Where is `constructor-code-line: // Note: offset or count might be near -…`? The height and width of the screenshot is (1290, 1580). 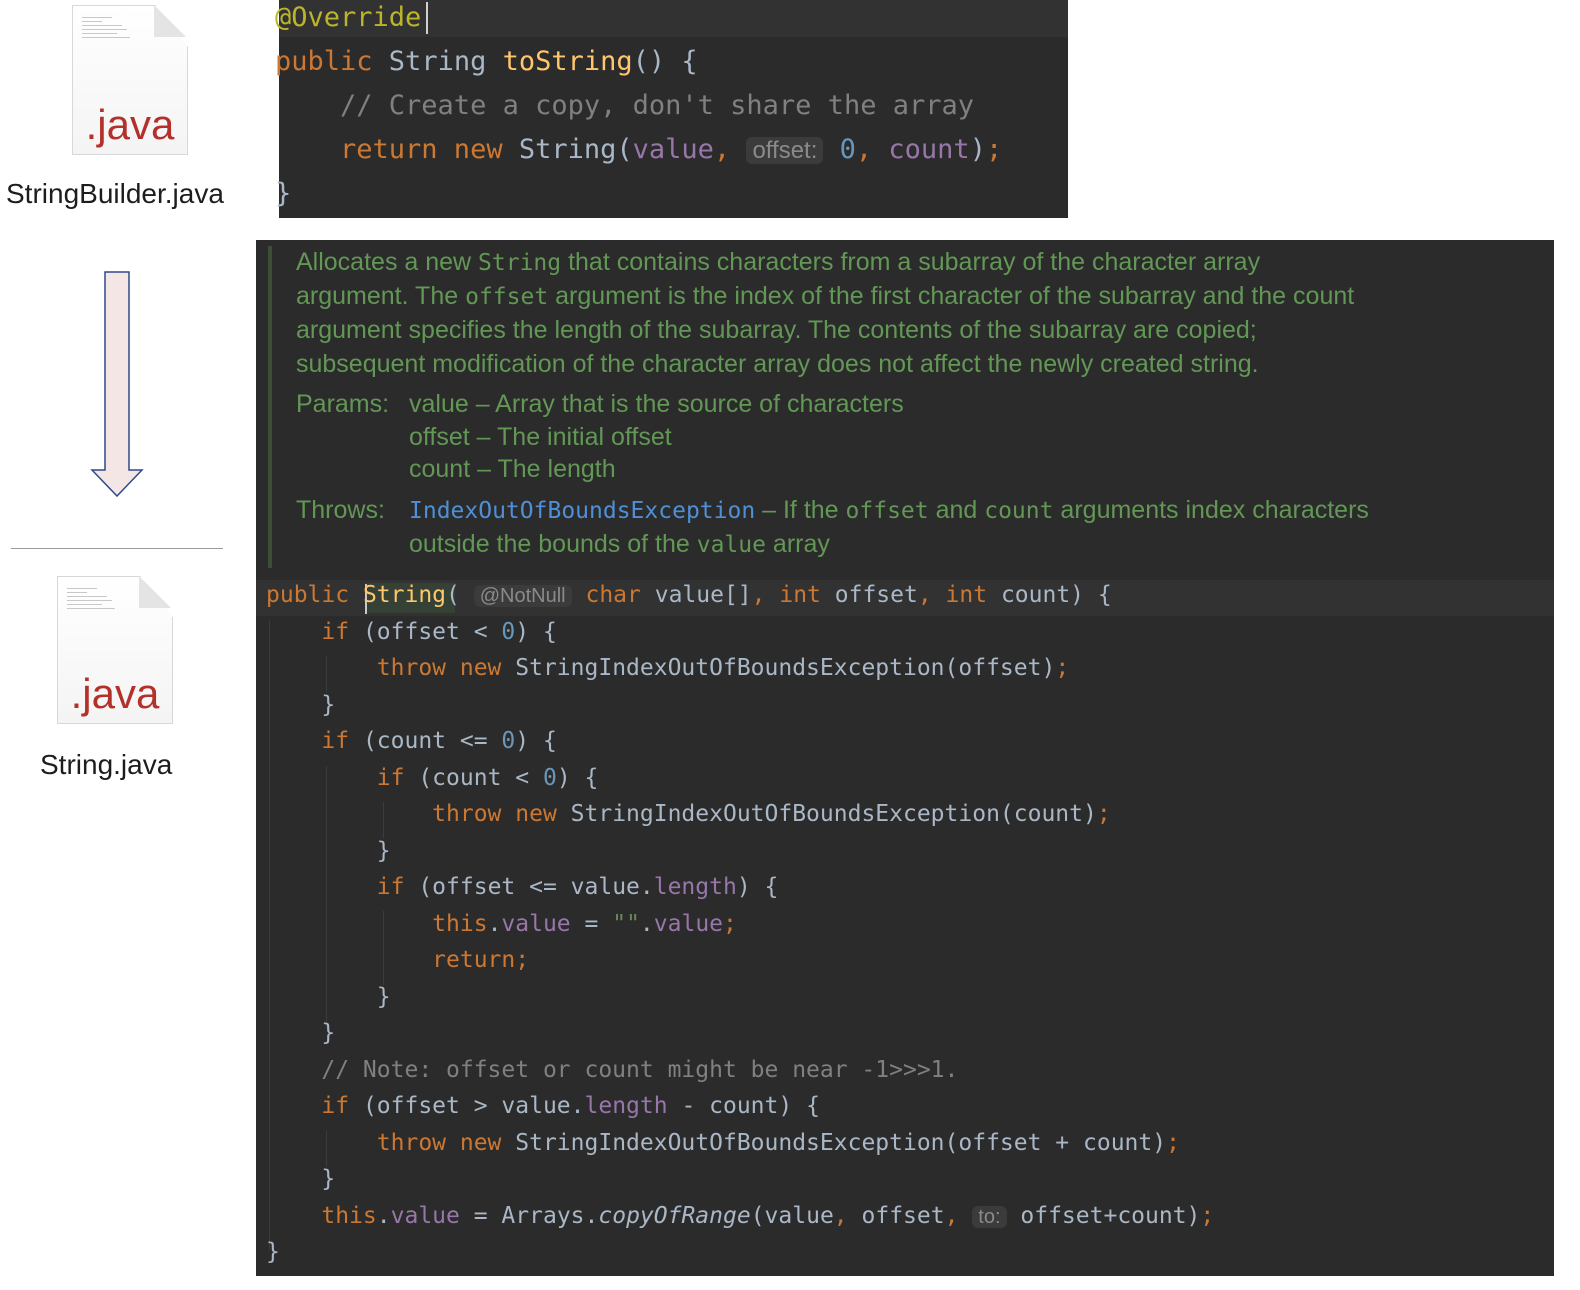 constructor-code-line: // Note: offset or count might be near -… is located at coordinates (612, 1070).